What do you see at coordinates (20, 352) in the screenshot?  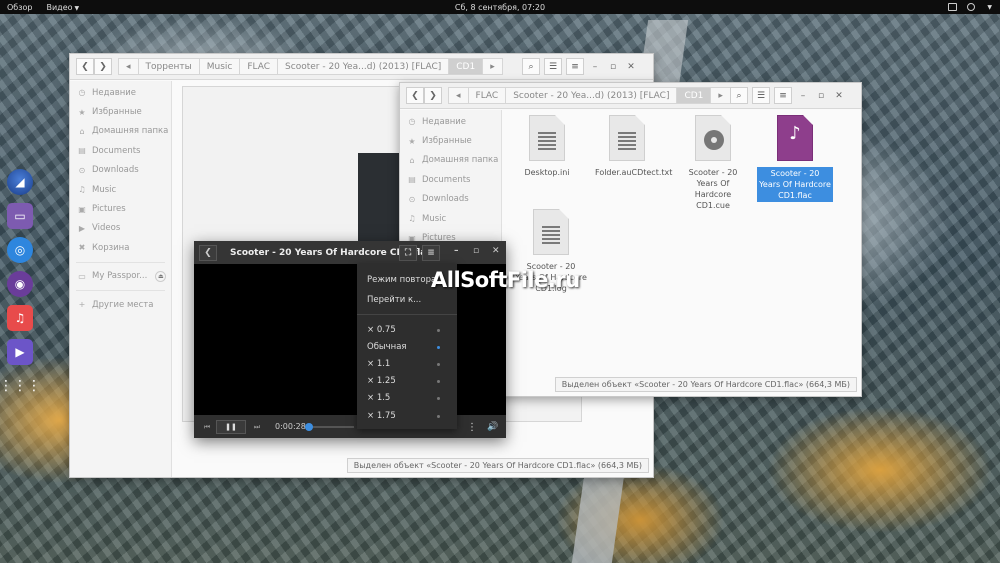 I see `videos-icon: ▶` at bounding box center [20, 352].